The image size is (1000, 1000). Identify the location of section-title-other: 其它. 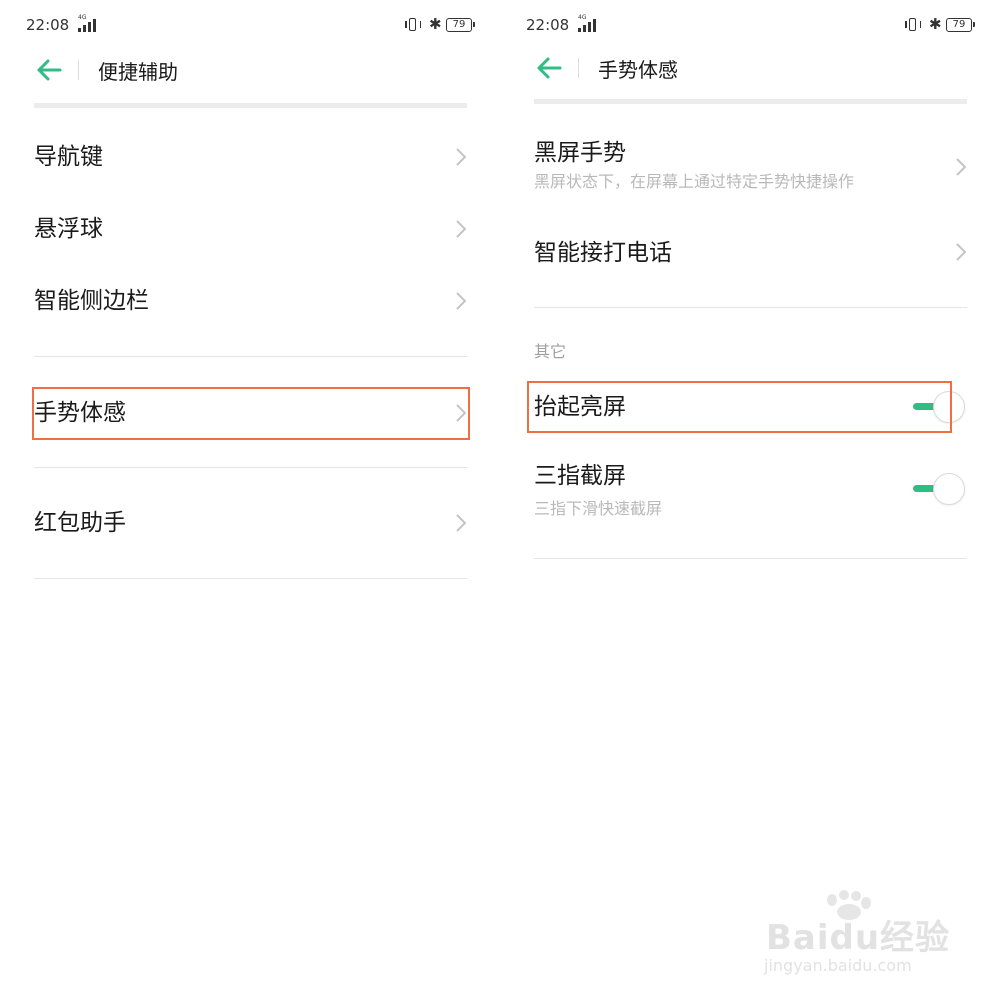
(550, 351).